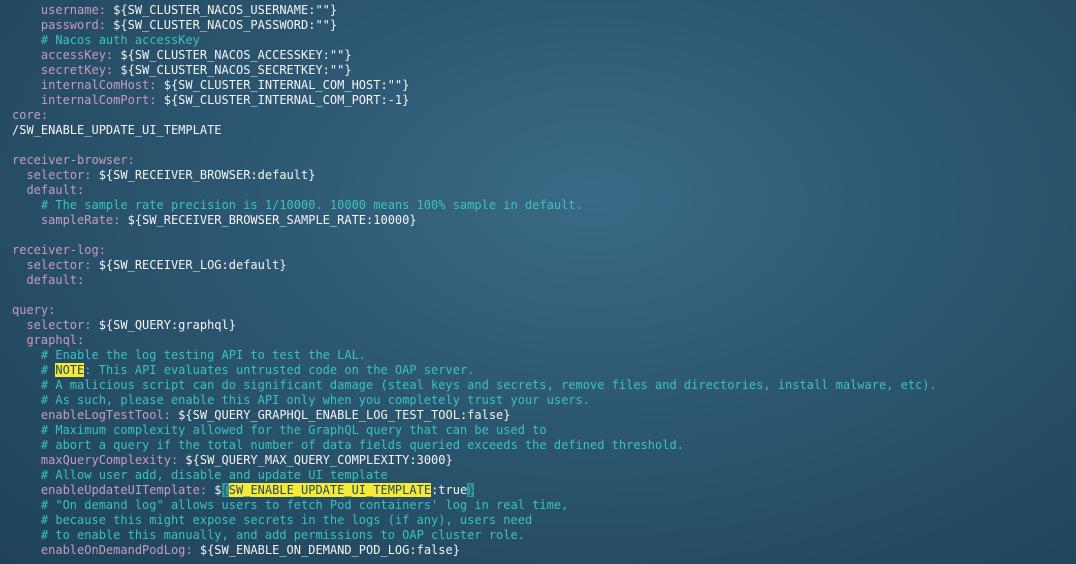 This screenshot has height=564, width=1076. I want to click on terminal-line: # Nacos auth accessKey, so click(544, 40).